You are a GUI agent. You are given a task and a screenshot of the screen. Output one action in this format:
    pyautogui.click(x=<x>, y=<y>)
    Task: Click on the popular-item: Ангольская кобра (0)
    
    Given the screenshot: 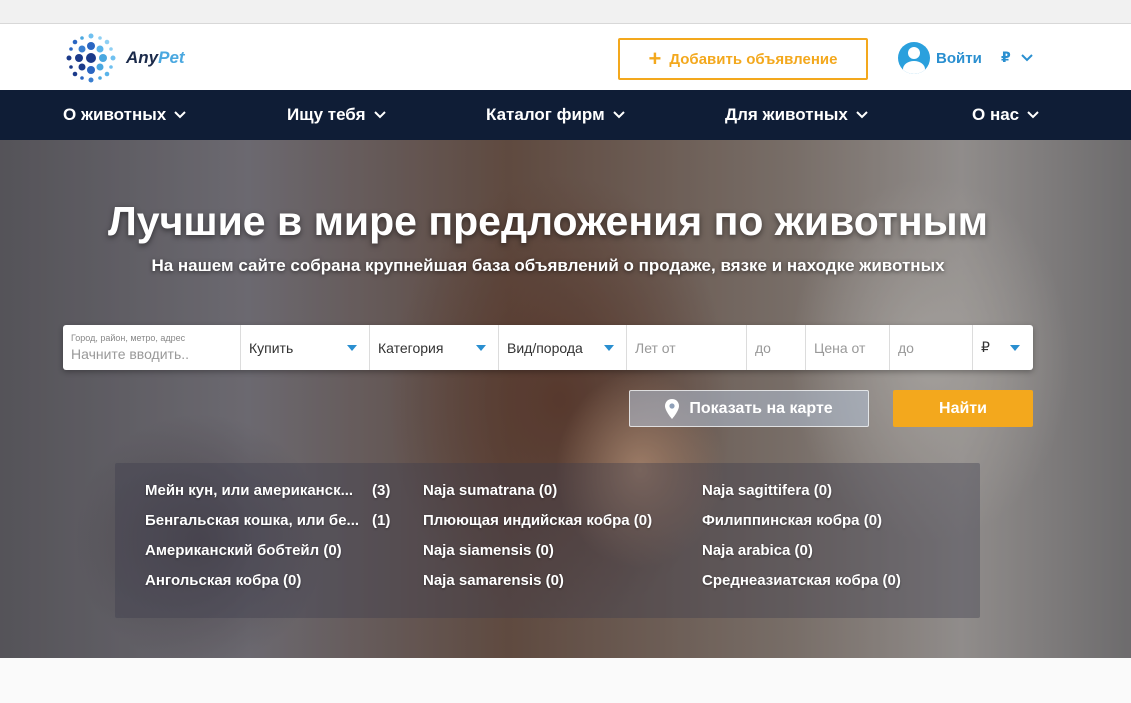 What is the action you would take?
    pyautogui.click(x=223, y=580)
    